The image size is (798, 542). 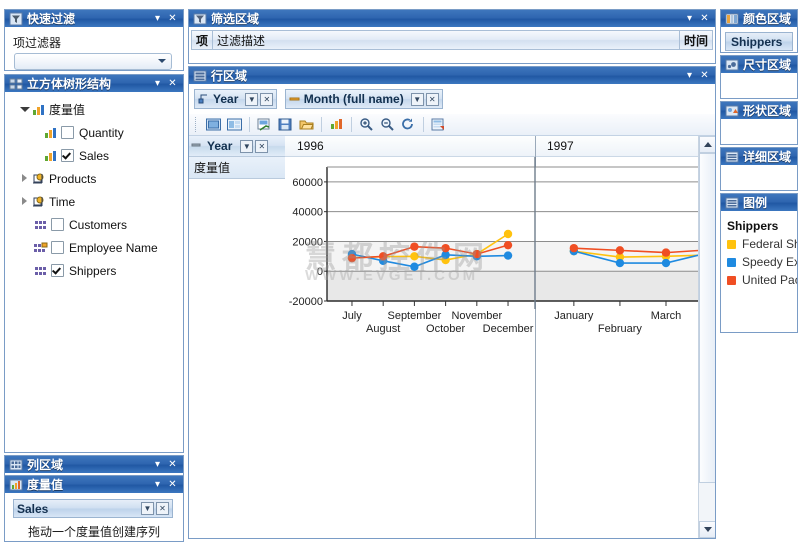 I want to click on detail-area-body, so click(x=759, y=177).